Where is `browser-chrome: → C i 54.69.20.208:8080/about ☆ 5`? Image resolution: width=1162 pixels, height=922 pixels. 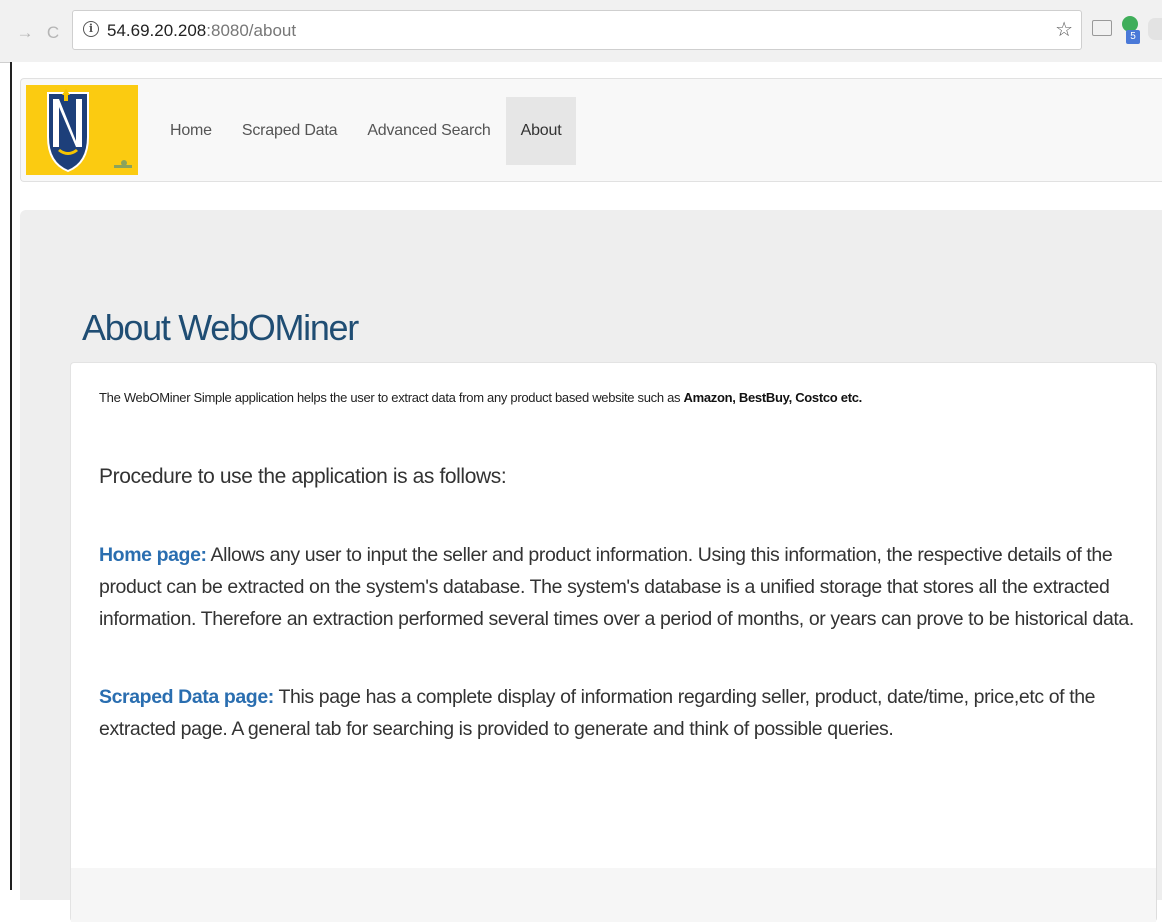 browser-chrome: → C i 54.69.20.208:8080/about ☆ 5 is located at coordinates (581, 31).